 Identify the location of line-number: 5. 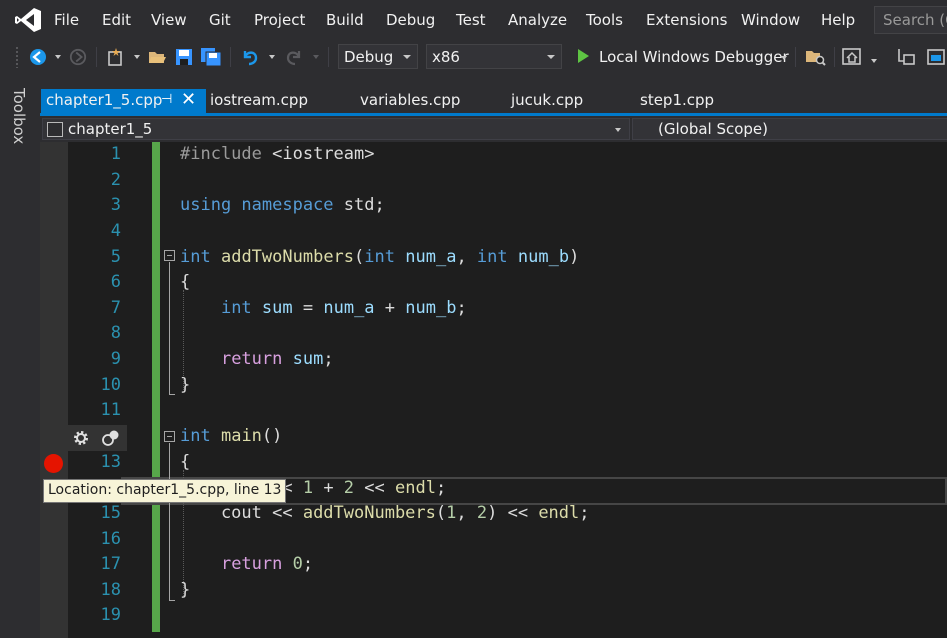
(115, 257).